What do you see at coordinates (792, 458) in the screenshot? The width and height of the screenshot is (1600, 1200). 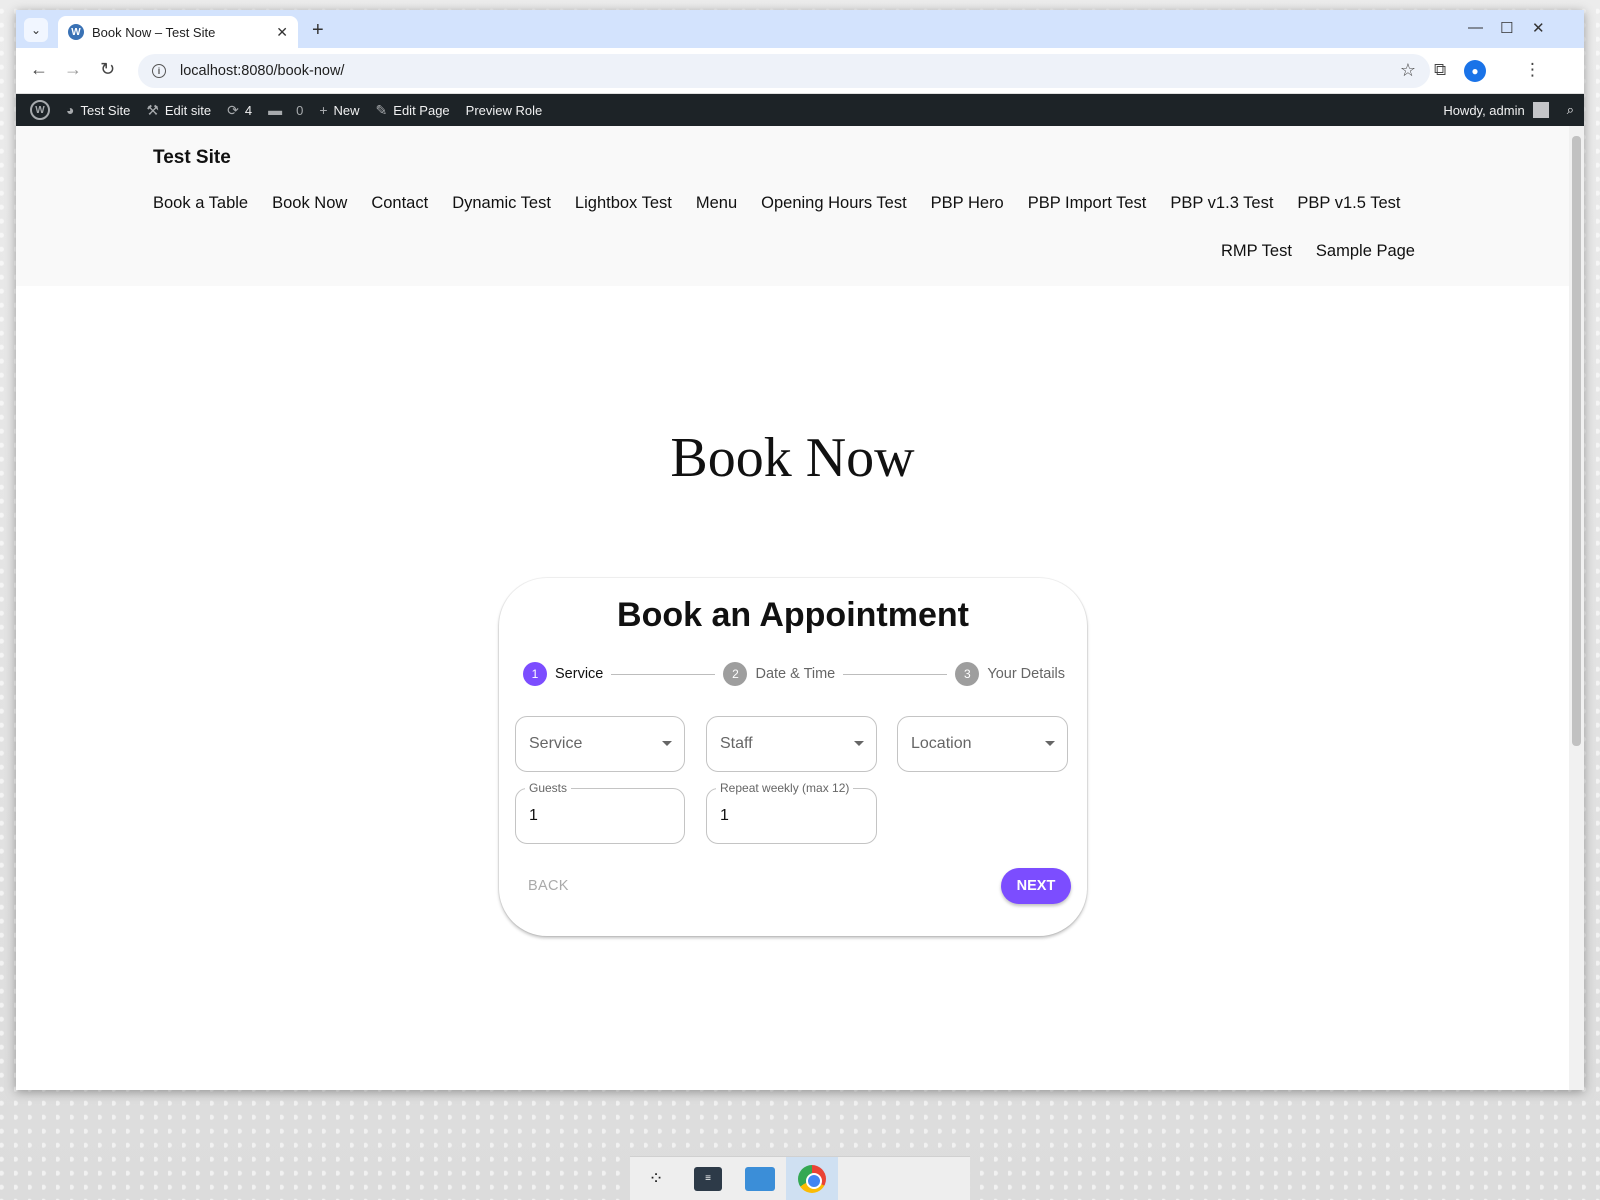 I see `page-title: Book Now` at bounding box center [792, 458].